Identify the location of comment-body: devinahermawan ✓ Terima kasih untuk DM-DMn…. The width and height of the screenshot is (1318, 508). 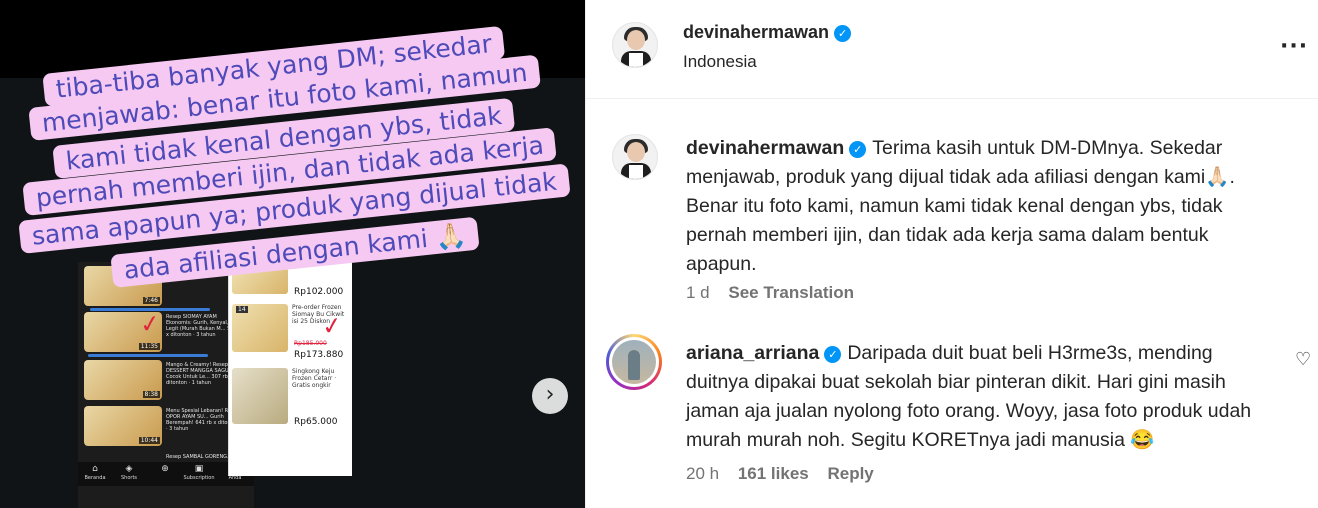
(981, 206).